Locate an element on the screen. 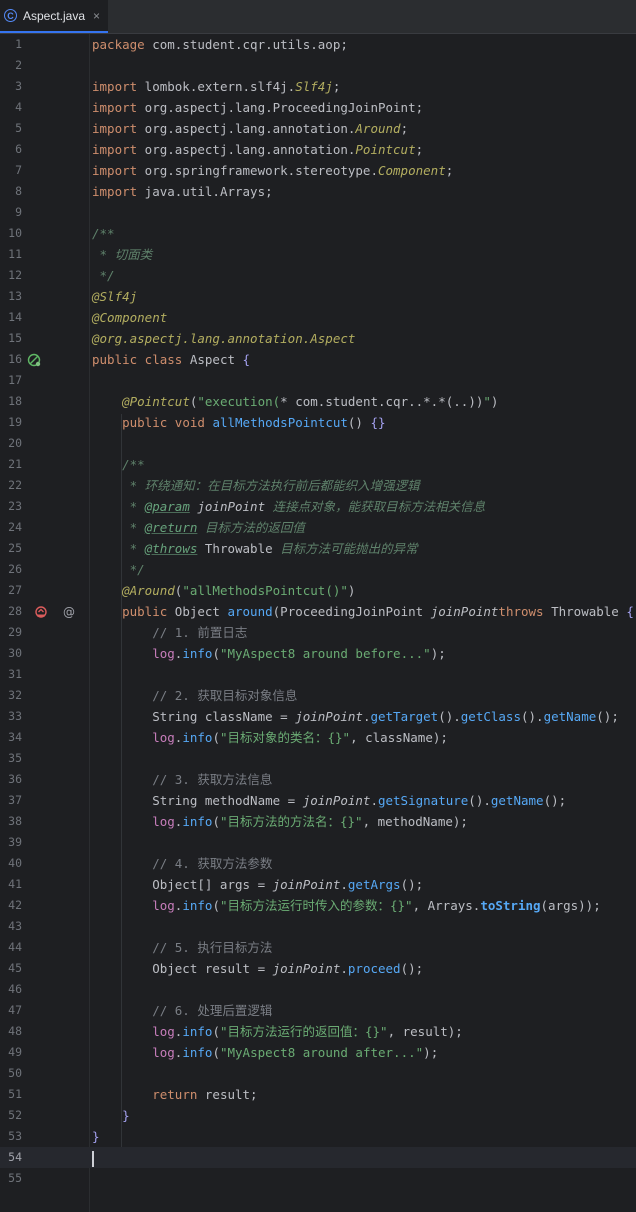 Image resolution: width=636 pixels, height=1212 pixels. code-line: 24 * @return 目标方法的返回值 is located at coordinates (318, 527).